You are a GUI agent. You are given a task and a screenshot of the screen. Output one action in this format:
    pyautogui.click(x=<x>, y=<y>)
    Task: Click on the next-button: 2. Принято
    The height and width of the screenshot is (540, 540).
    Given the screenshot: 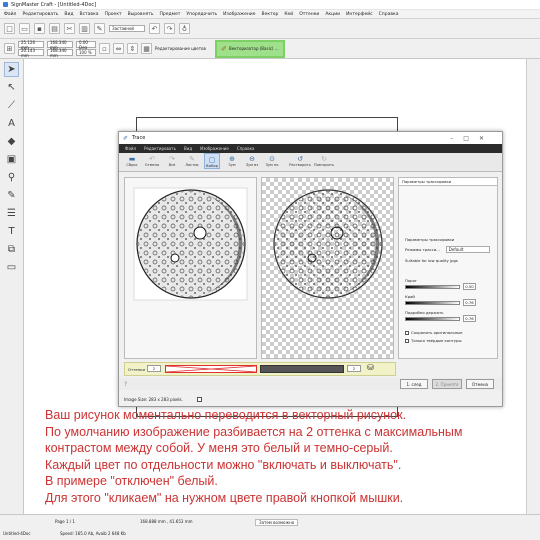 What is the action you would take?
    pyautogui.click(x=447, y=384)
    